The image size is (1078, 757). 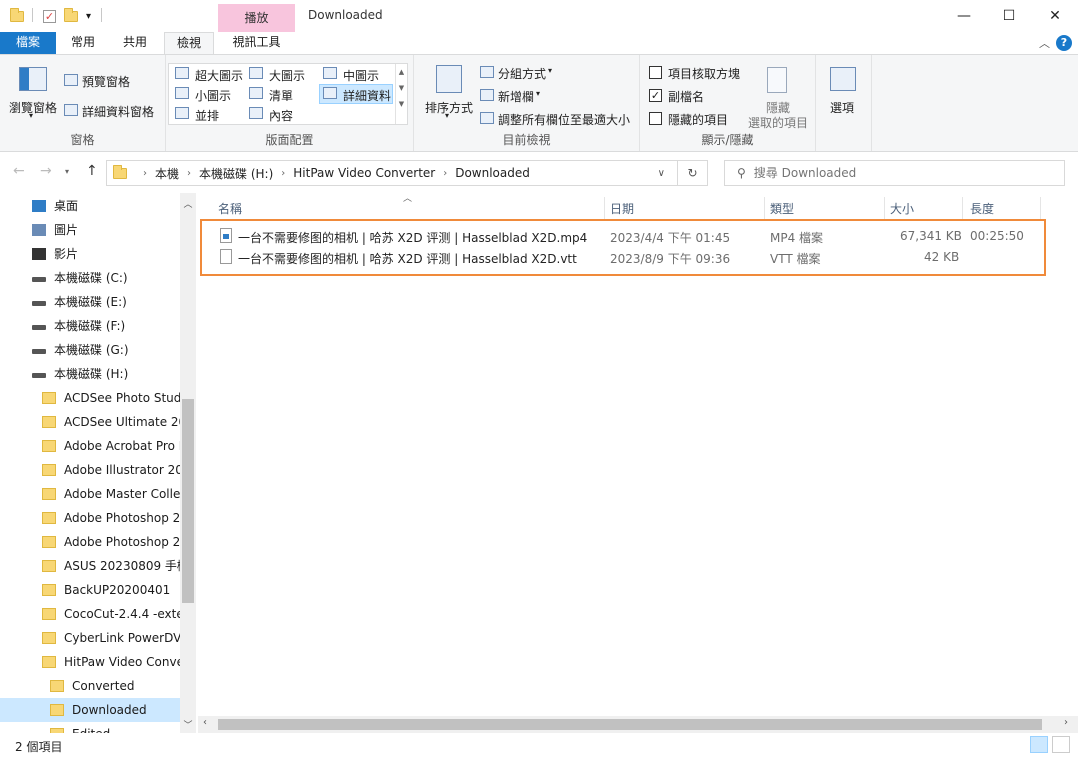 I want to click on nav-item: 本機磁碟 (H:), so click(x=90, y=374).